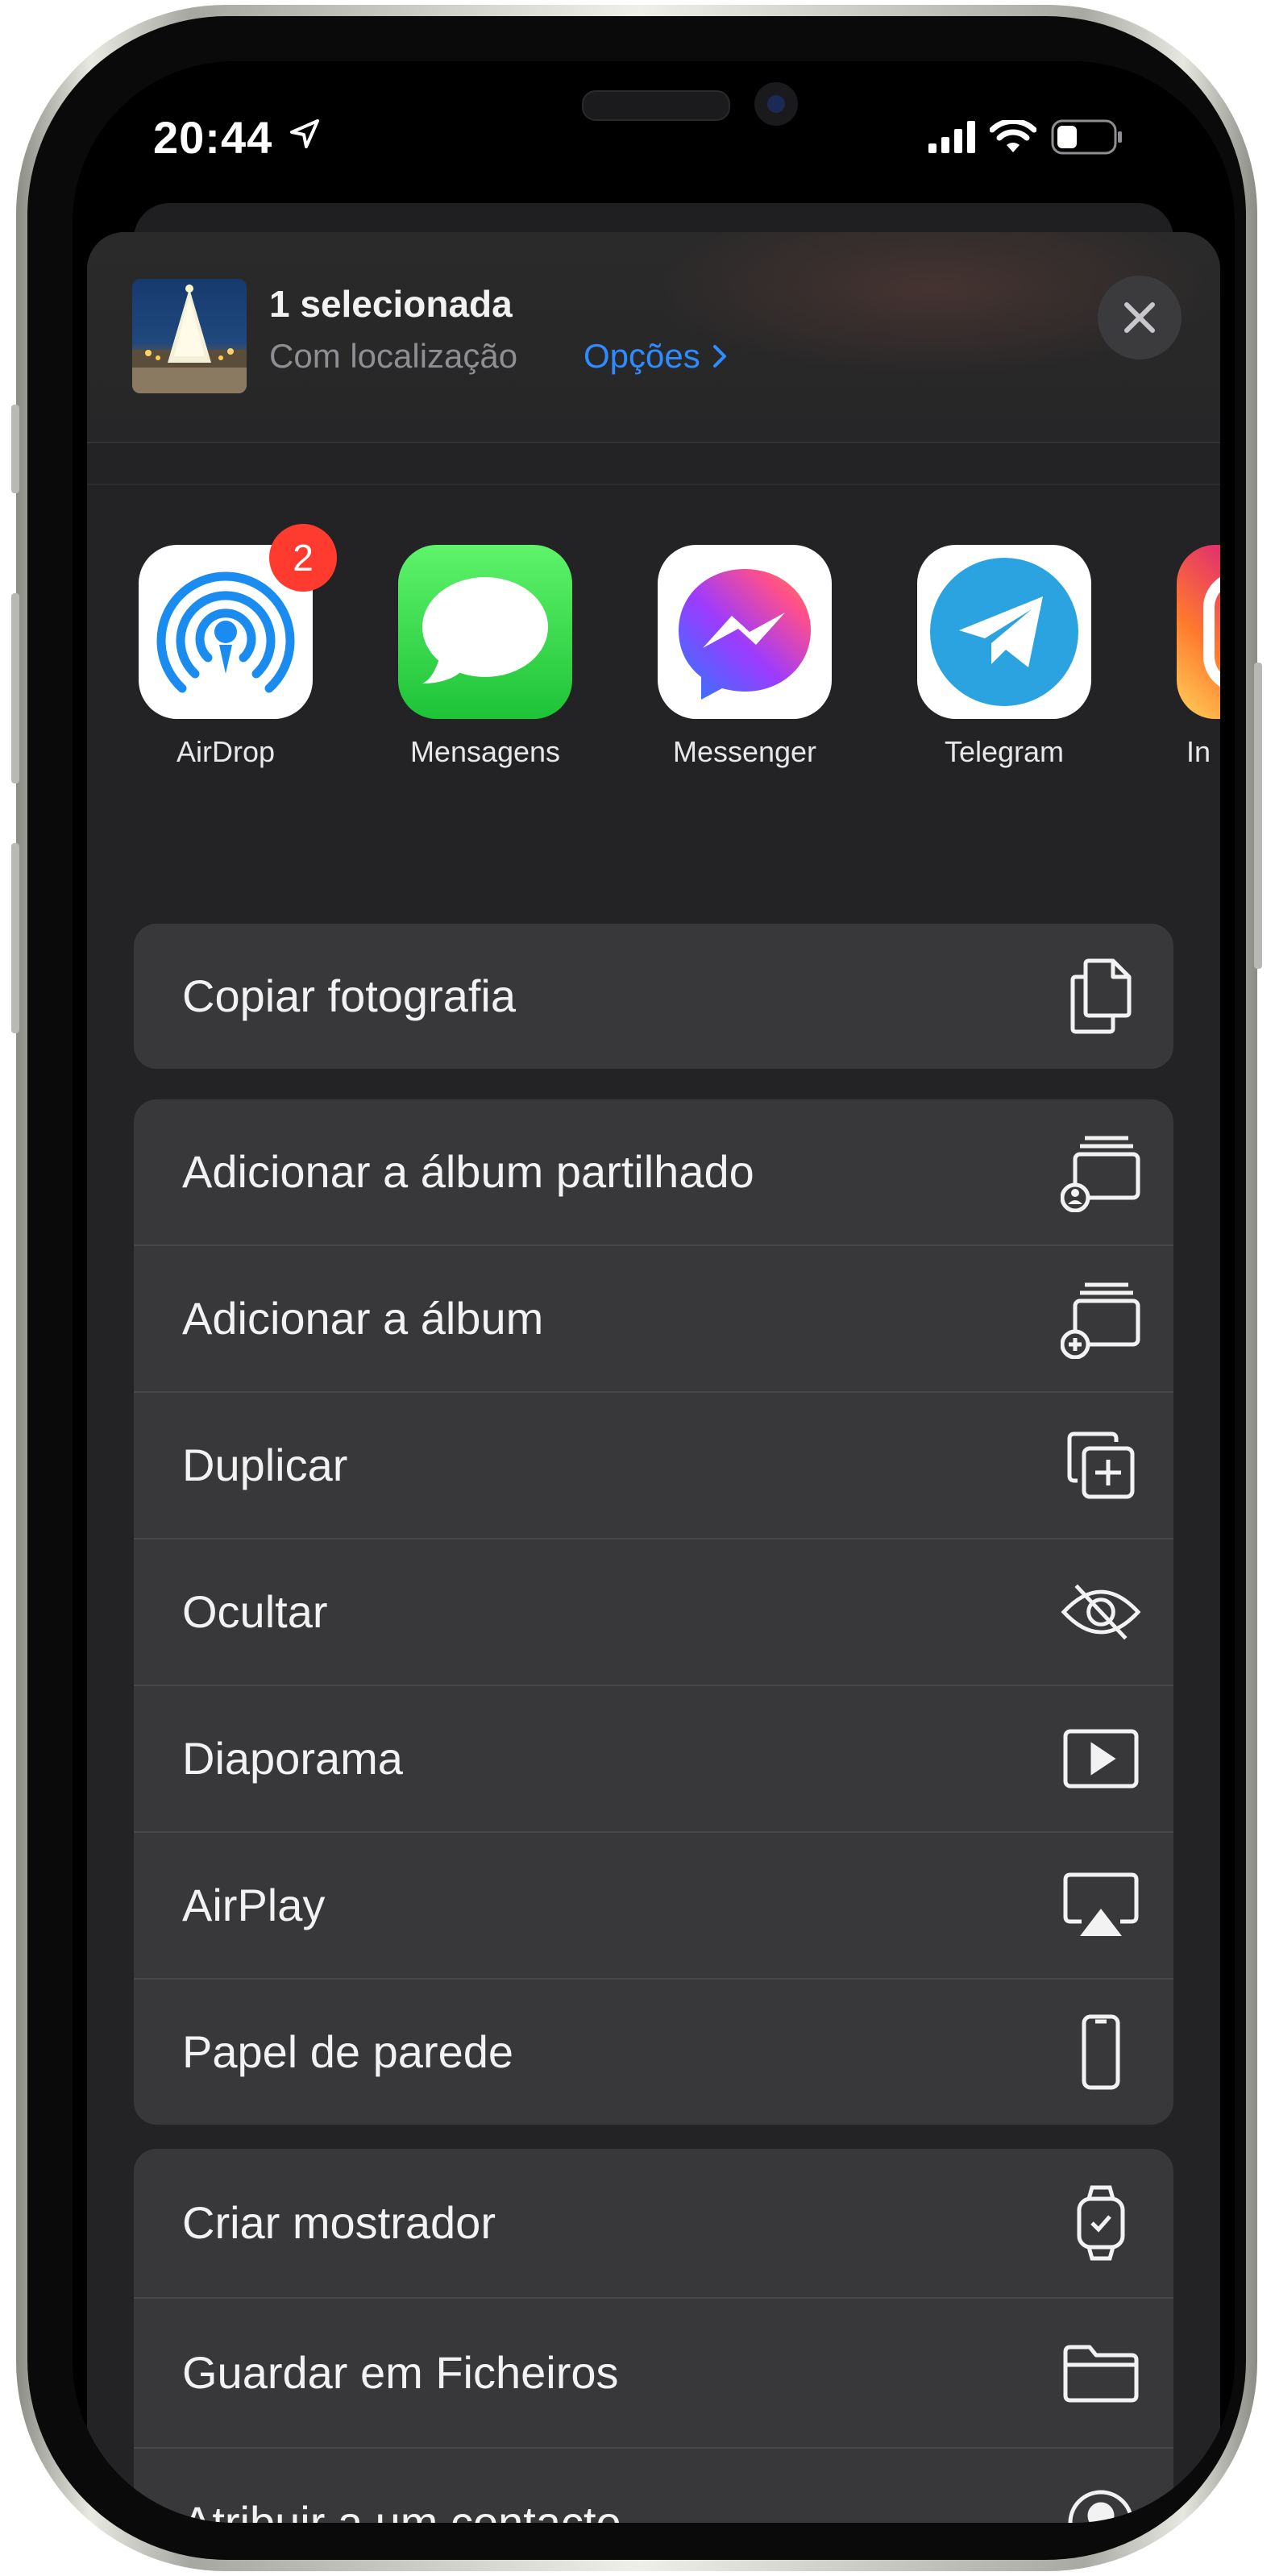  What do you see at coordinates (1101, 1172) in the screenshot?
I see `shared-album-icon` at bounding box center [1101, 1172].